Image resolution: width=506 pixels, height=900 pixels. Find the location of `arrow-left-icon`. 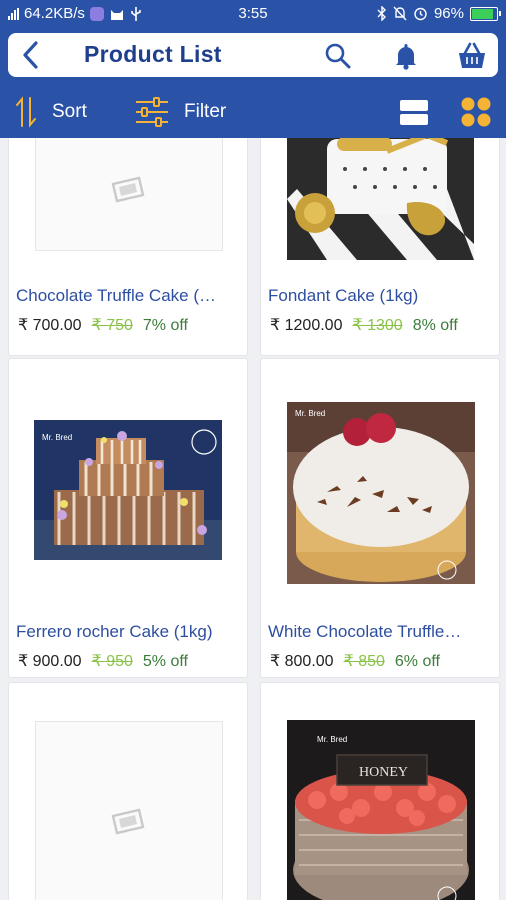

arrow-left-icon is located at coordinates (30, 55).